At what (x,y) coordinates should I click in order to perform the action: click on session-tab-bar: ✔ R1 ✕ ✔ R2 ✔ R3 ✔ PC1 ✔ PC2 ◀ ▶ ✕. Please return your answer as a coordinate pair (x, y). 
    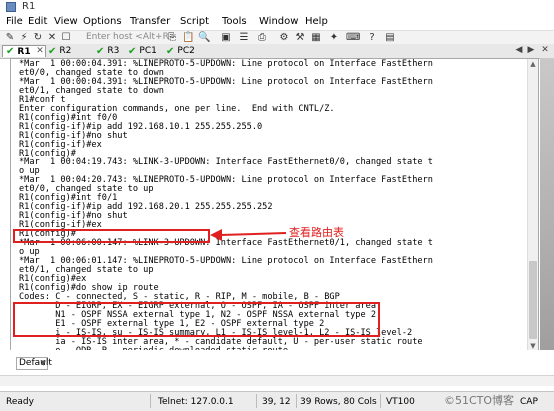
    Looking at the image, I should click on (277, 51).